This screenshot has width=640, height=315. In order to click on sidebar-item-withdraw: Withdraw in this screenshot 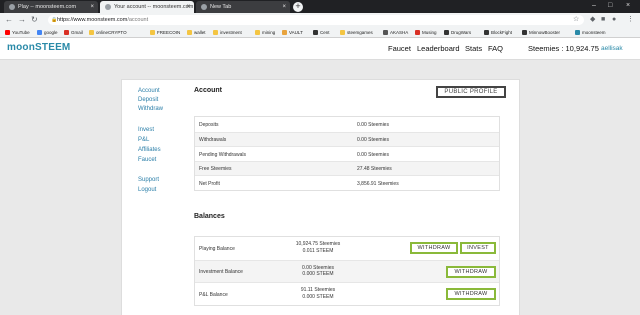, I will do `click(150, 109)`.